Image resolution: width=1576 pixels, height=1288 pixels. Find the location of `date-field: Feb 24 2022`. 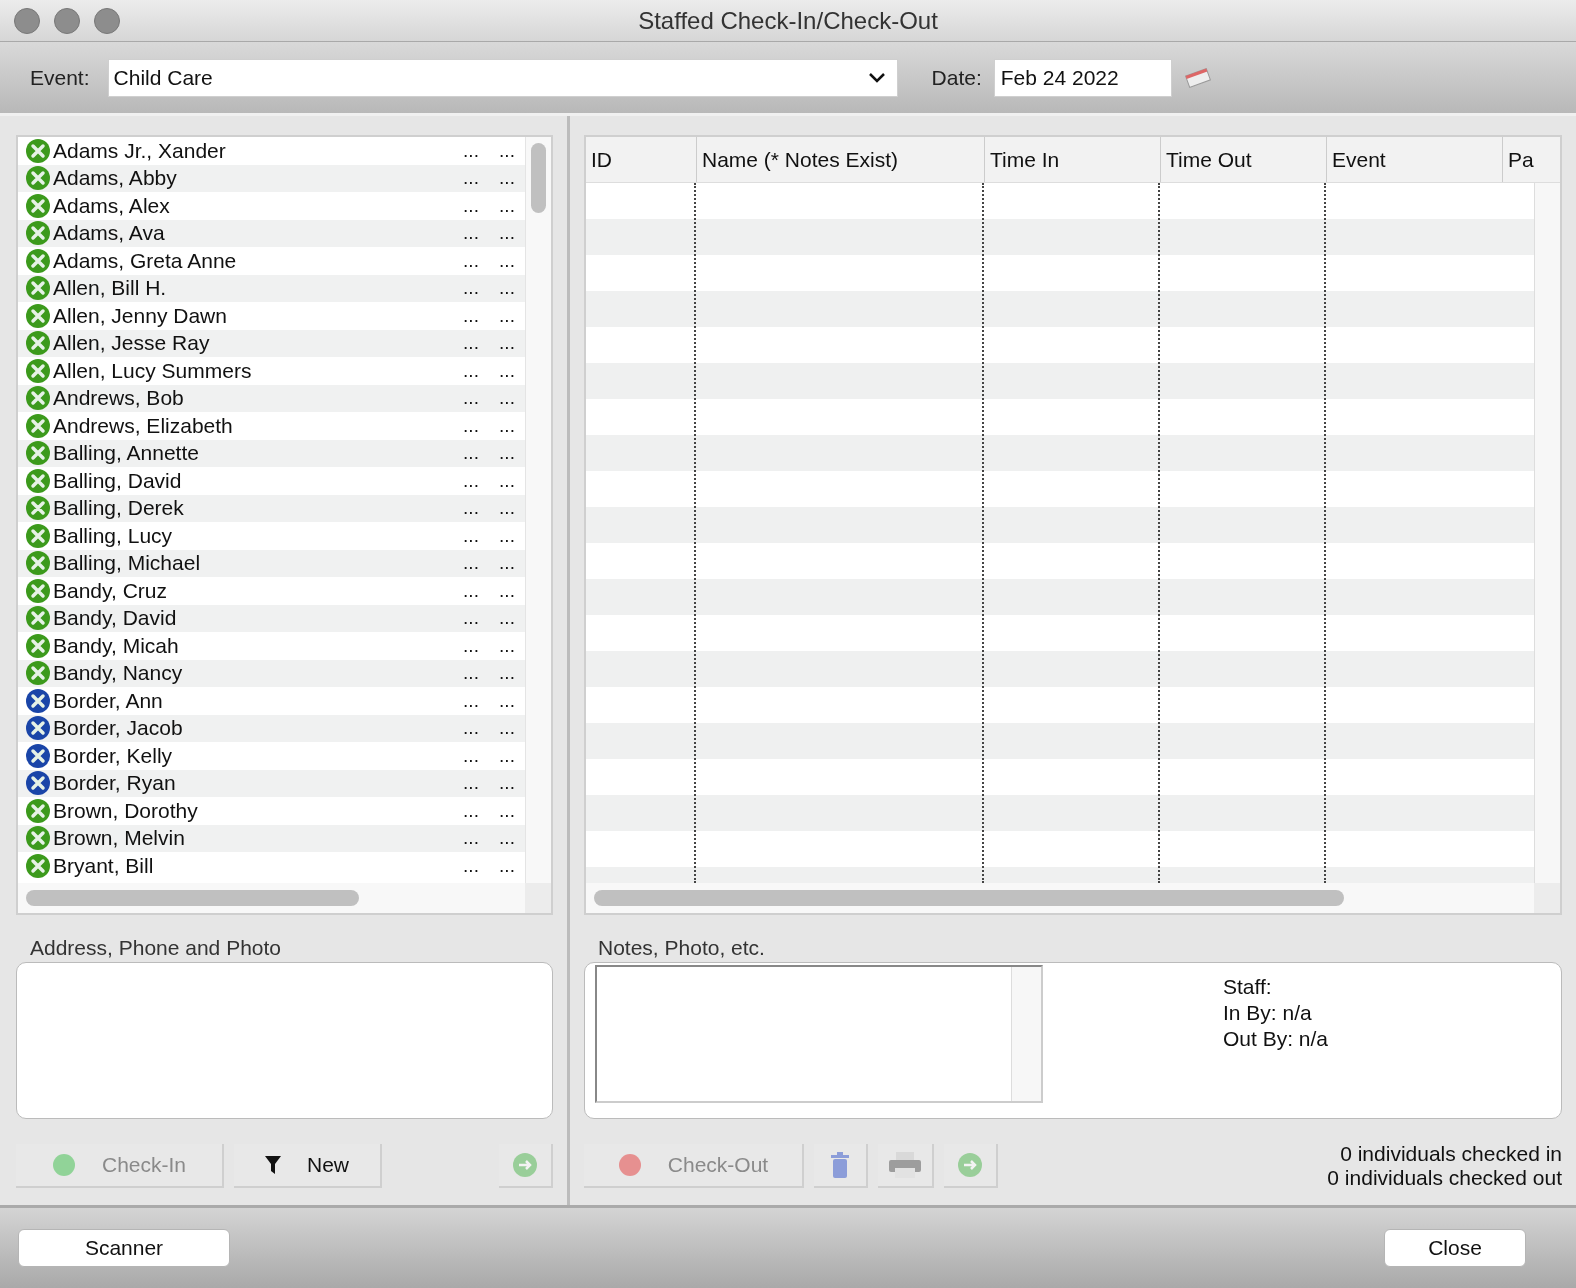

date-field: Feb 24 2022 is located at coordinates (1082, 77).